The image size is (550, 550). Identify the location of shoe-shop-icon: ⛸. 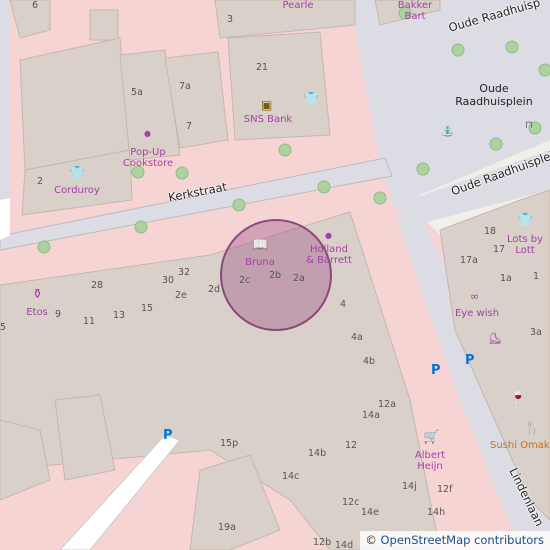
(495, 338).